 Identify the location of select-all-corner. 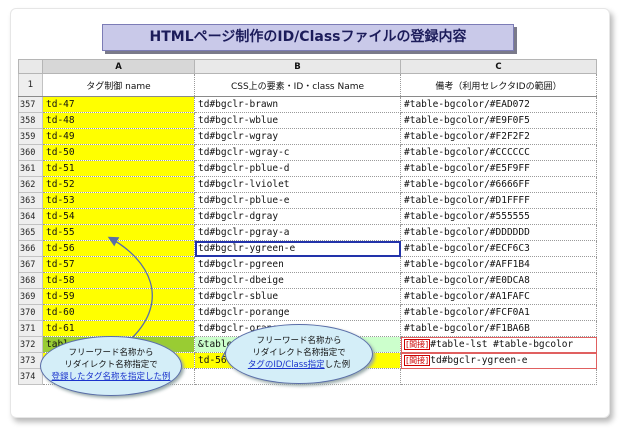
(30, 66).